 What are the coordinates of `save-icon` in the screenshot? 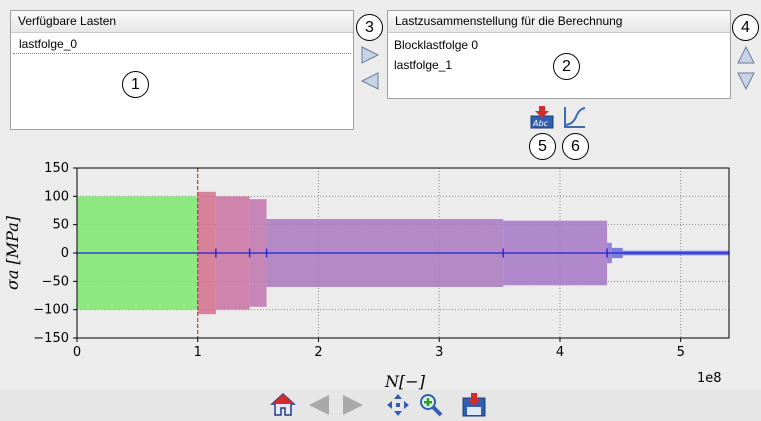 It's located at (474, 405).